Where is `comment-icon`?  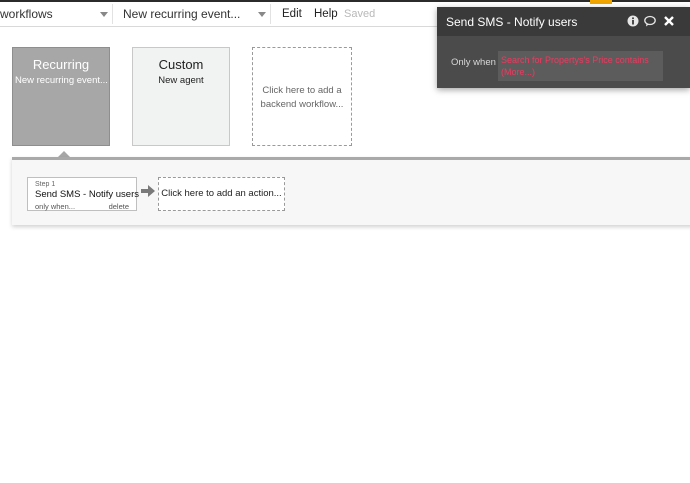 comment-icon is located at coordinates (650, 21).